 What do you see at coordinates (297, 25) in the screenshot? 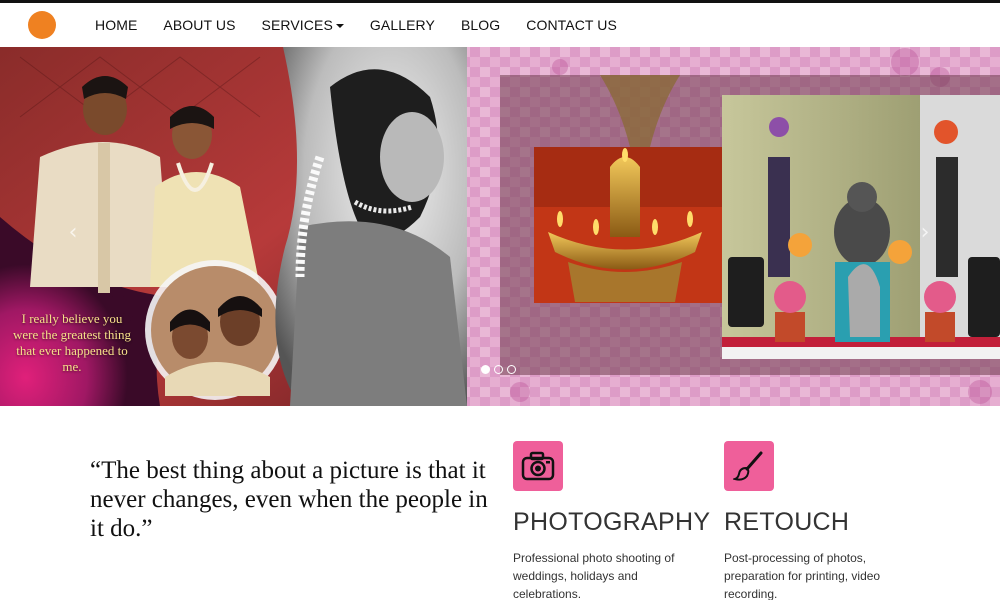
I see `nav-services-label: SERVICES` at bounding box center [297, 25].